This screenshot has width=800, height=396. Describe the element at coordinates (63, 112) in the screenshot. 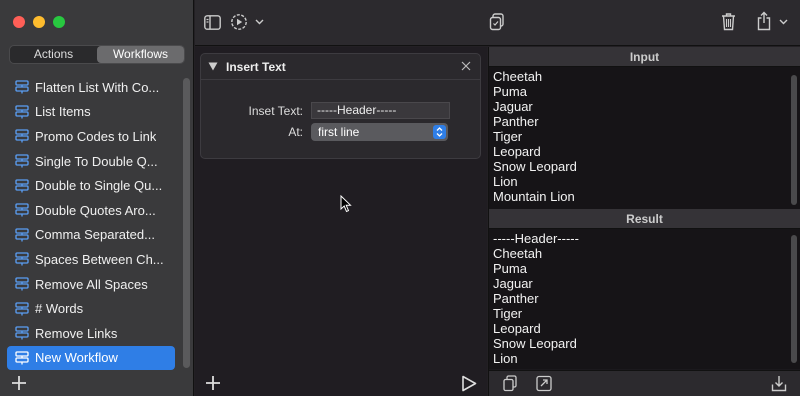

I see `workflow-list-item-label: List Items` at that location.